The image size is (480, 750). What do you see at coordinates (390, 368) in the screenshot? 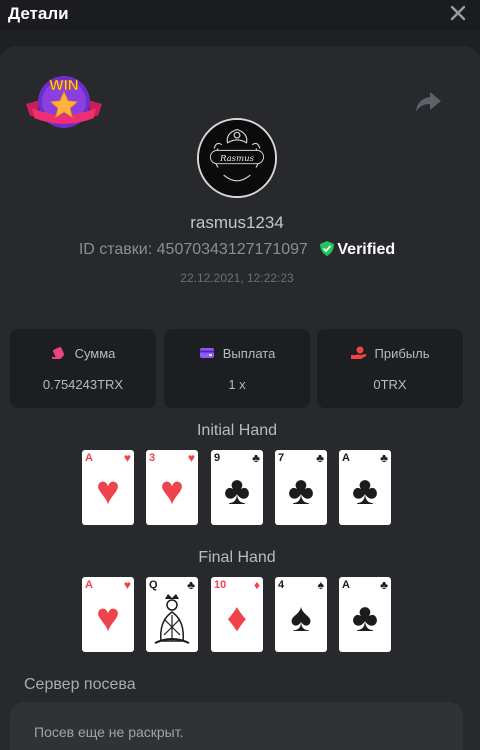
I see `stat-profit: Прибыль 0TRX` at bounding box center [390, 368].